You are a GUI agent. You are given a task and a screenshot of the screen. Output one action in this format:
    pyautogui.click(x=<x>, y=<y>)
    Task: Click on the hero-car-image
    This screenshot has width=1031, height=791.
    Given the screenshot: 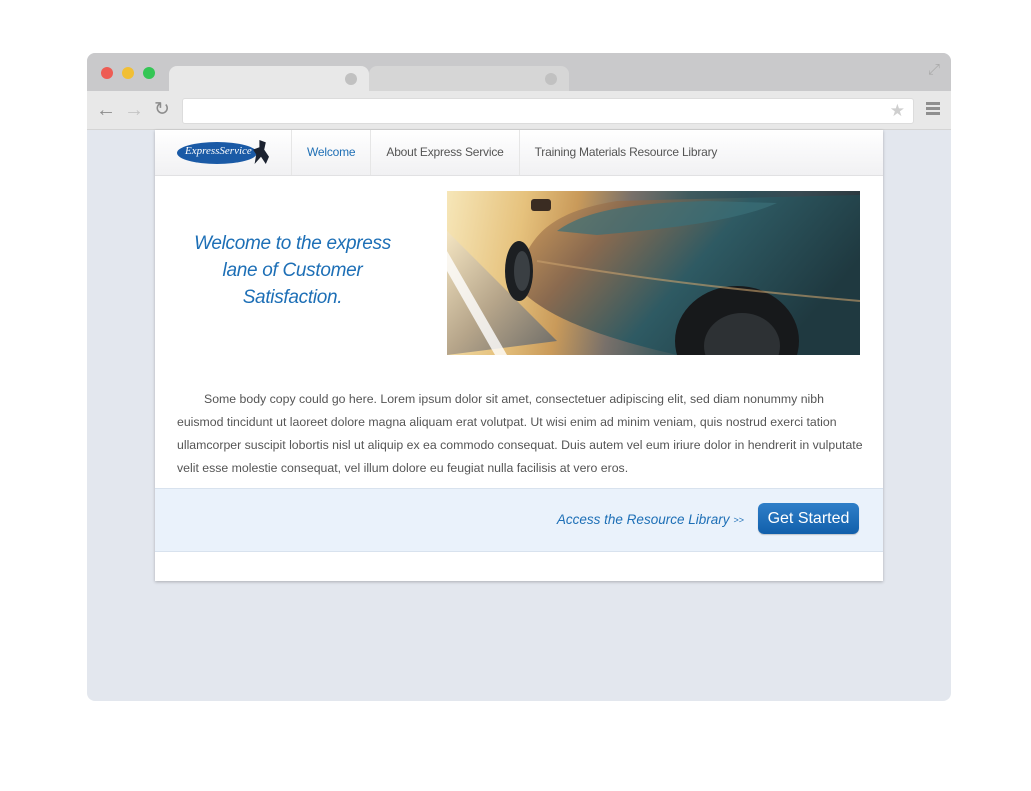 What is the action you would take?
    pyautogui.click(x=653, y=273)
    